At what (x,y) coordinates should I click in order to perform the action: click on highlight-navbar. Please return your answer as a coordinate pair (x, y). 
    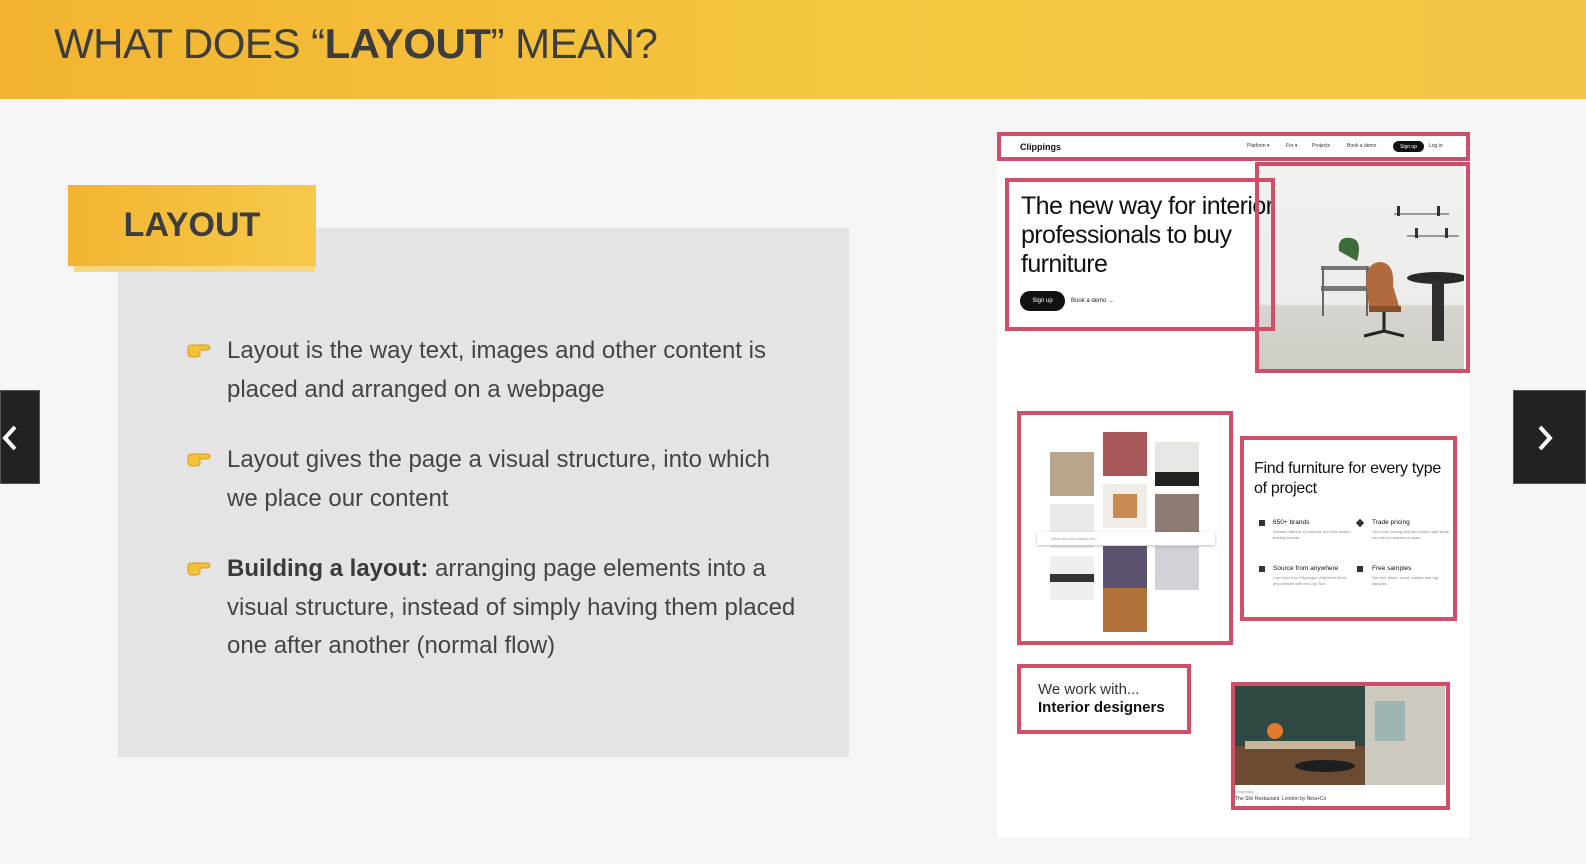
    Looking at the image, I should click on (1233, 146).